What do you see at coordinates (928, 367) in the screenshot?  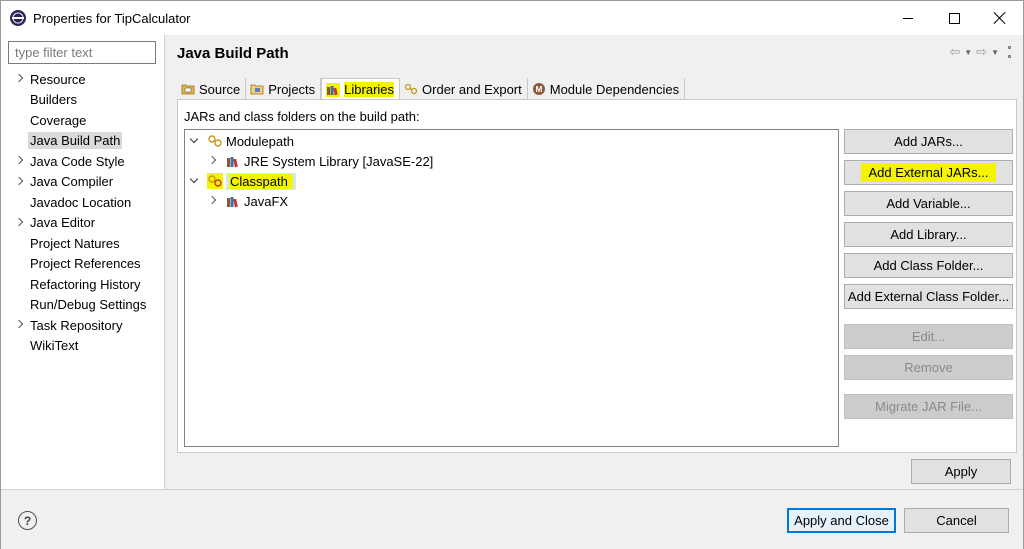 I see `remove-button: Remove` at bounding box center [928, 367].